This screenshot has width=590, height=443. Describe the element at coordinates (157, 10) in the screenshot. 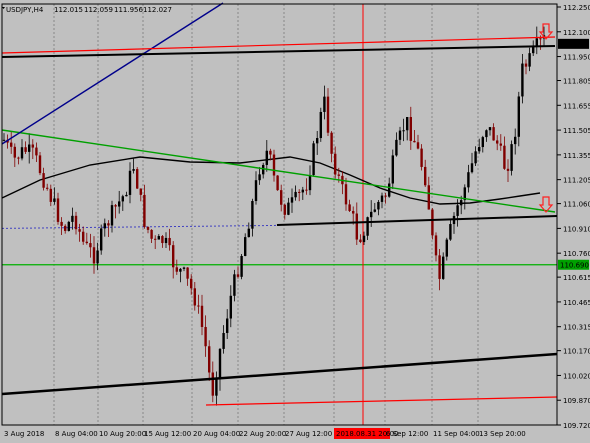

I see `header-close: 112.027` at that location.